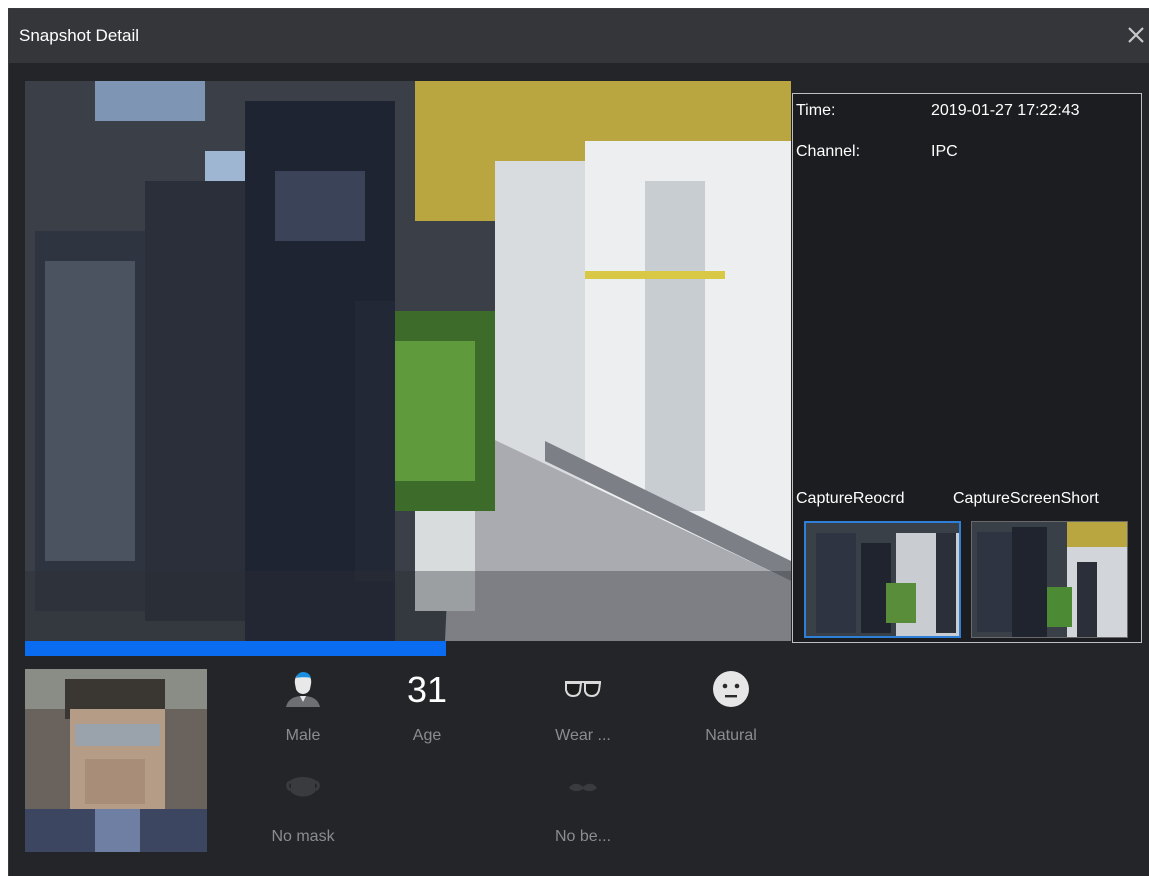 The image size is (1149, 876). I want to click on title-bar: Snapshot Detail, so click(579, 36).